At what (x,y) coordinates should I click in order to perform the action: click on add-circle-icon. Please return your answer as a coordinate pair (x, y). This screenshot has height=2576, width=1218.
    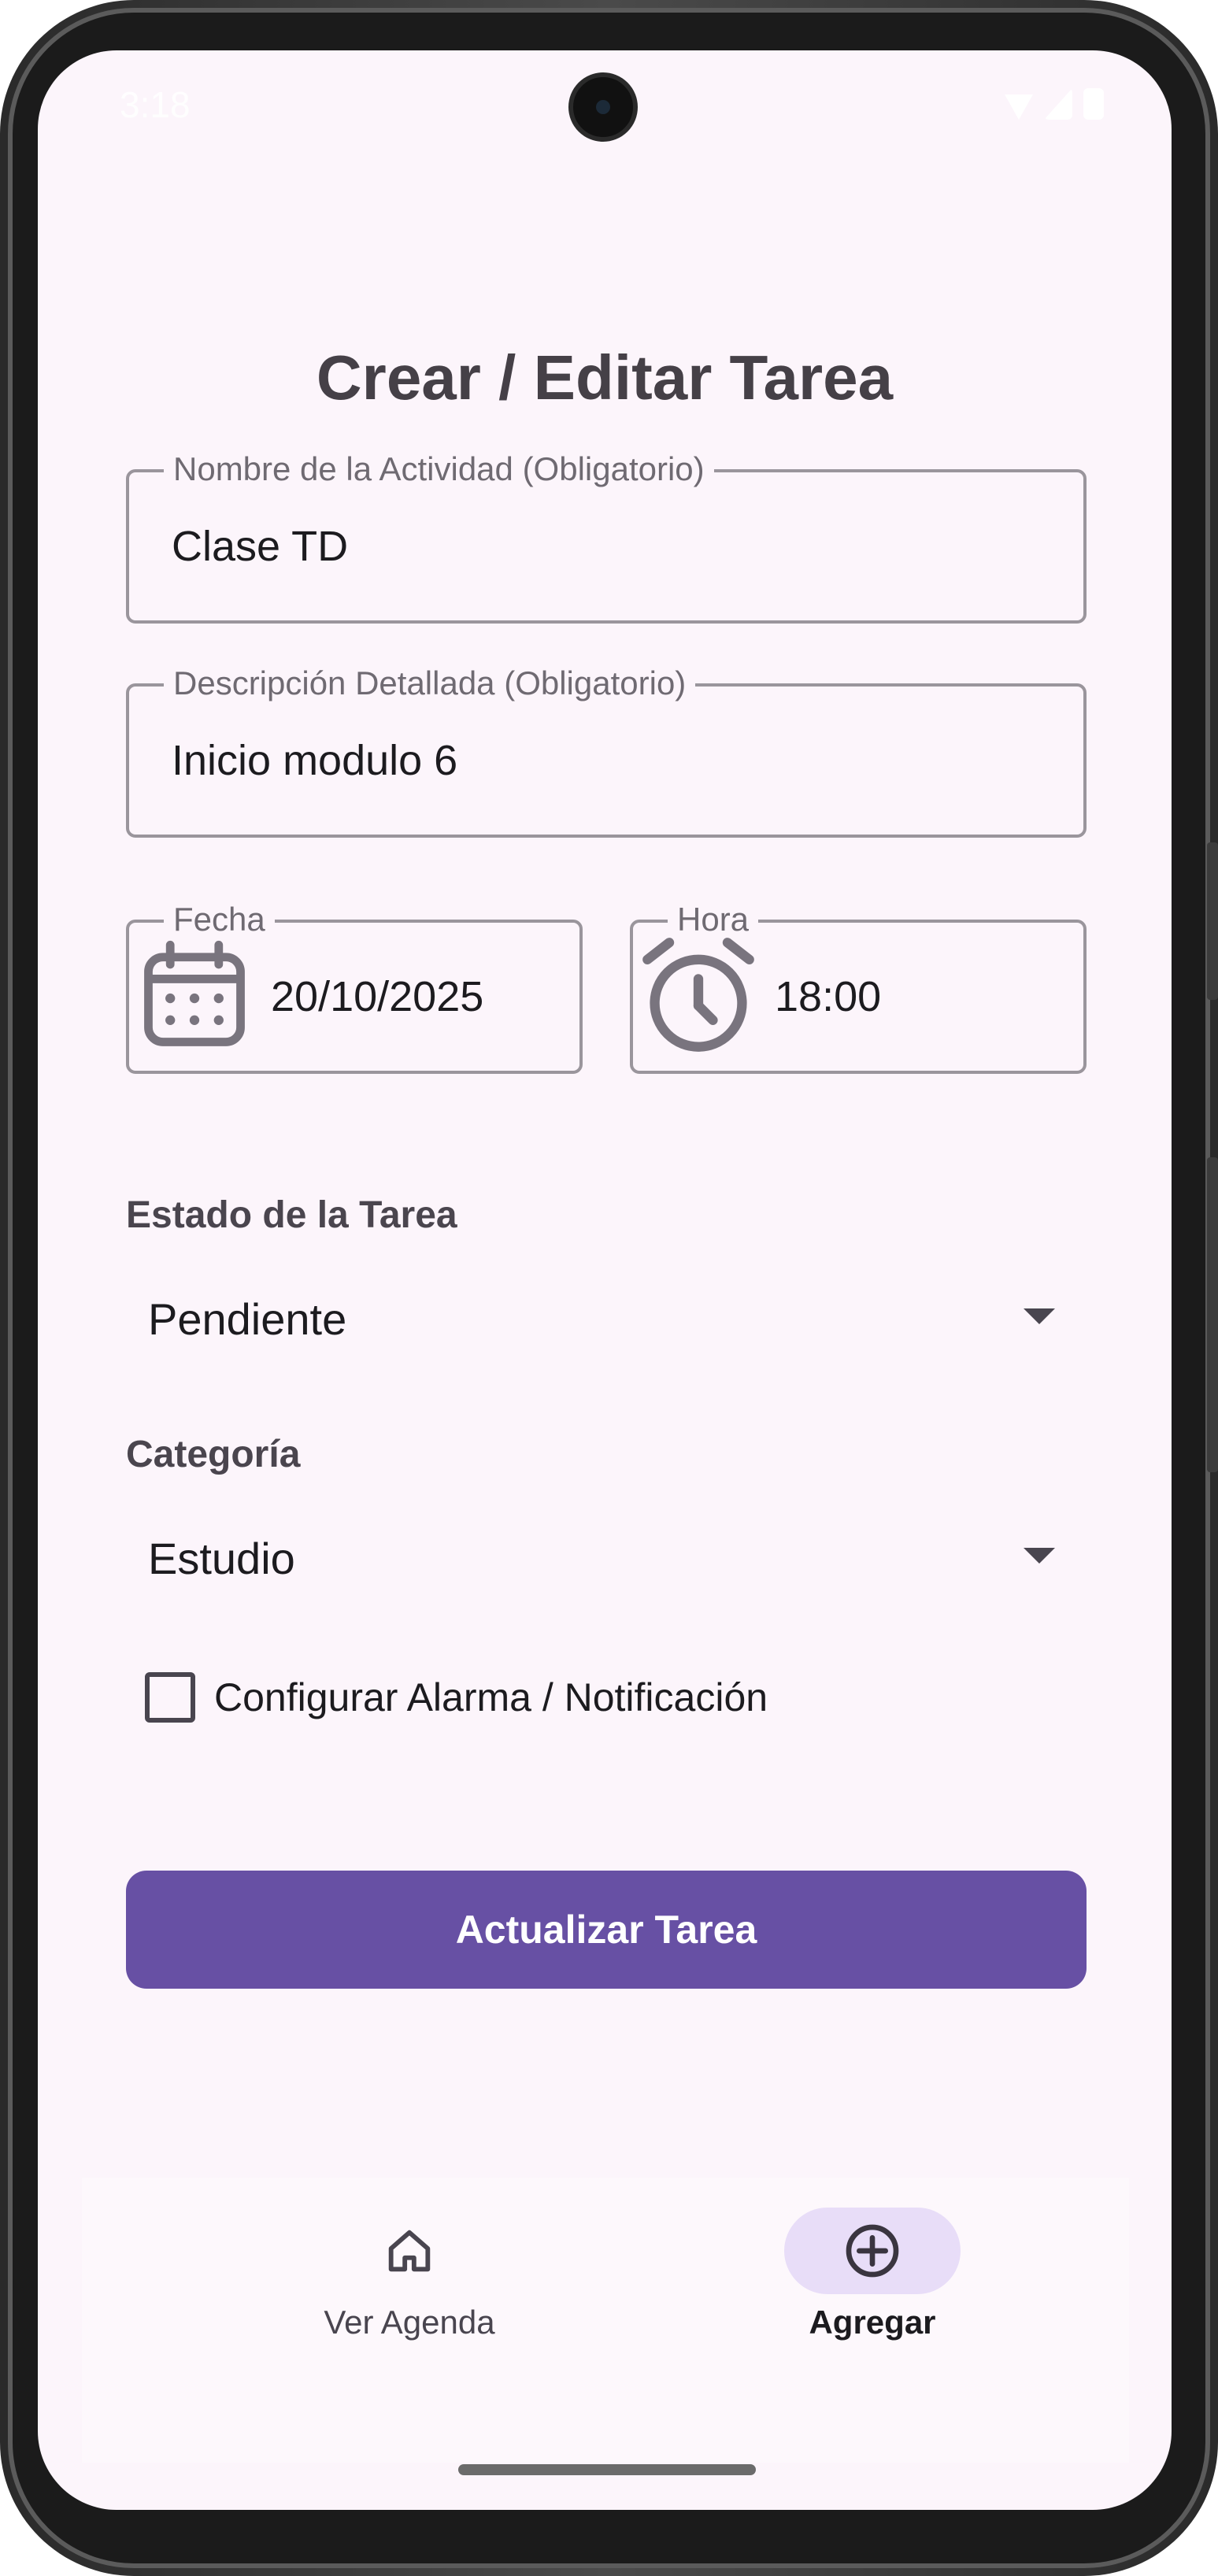
    Looking at the image, I should click on (872, 2251).